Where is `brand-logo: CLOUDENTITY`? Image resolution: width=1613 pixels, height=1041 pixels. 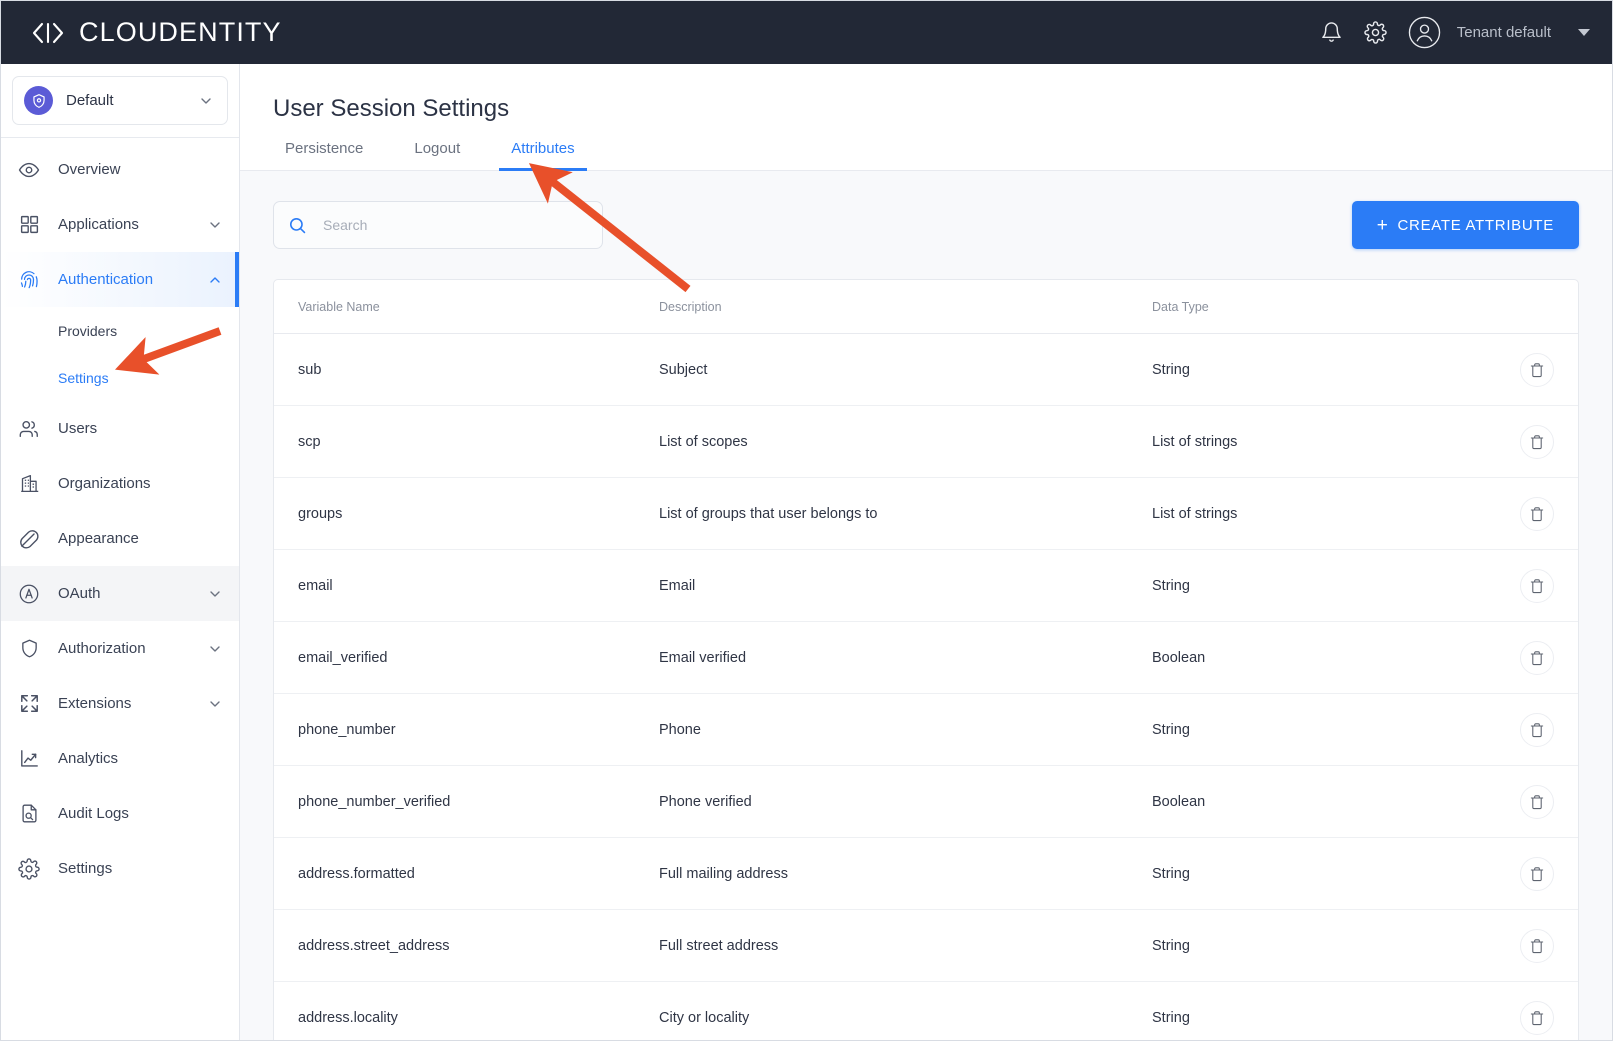 brand-logo: CLOUDENTITY is located at coordinates (156, 32).